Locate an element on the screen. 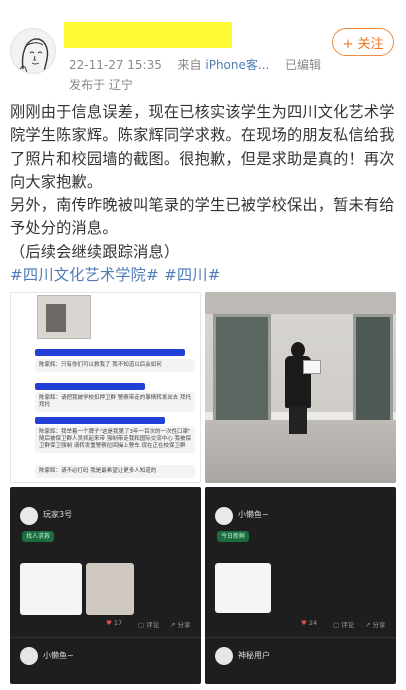  like-count: 24 is located at coordinates (313, 623).